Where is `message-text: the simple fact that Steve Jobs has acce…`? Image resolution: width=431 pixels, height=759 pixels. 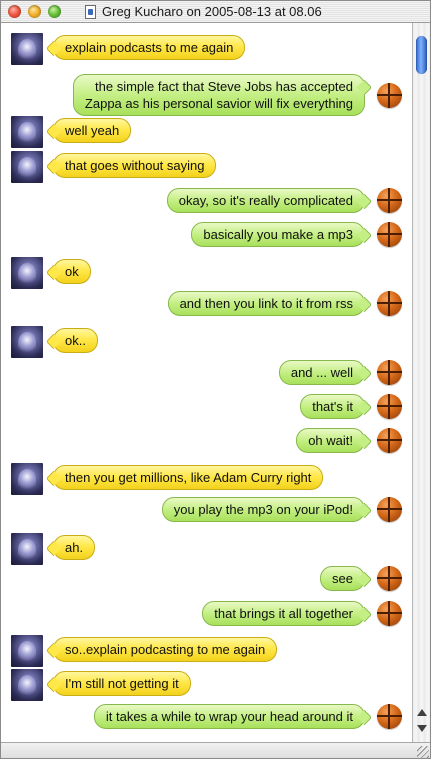 message-text: the simple fact that Steve Jobs has acce… is located at coordinates (224, 86).